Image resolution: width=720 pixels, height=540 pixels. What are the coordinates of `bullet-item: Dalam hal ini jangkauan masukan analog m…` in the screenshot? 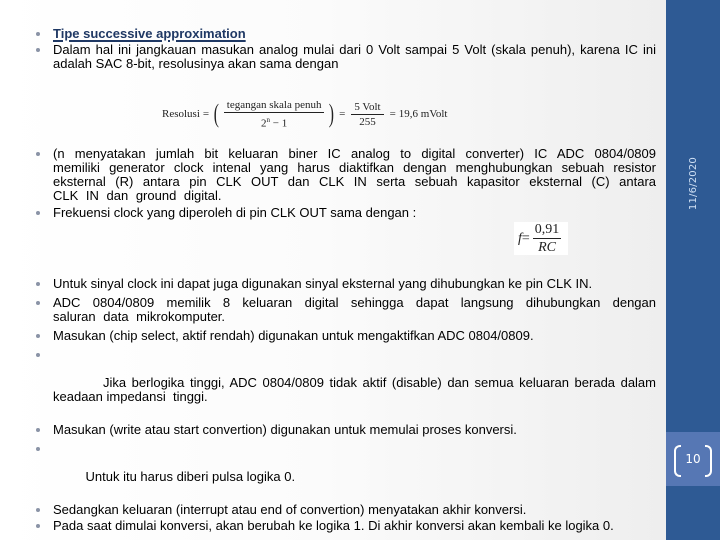 It's located at (345, 57).